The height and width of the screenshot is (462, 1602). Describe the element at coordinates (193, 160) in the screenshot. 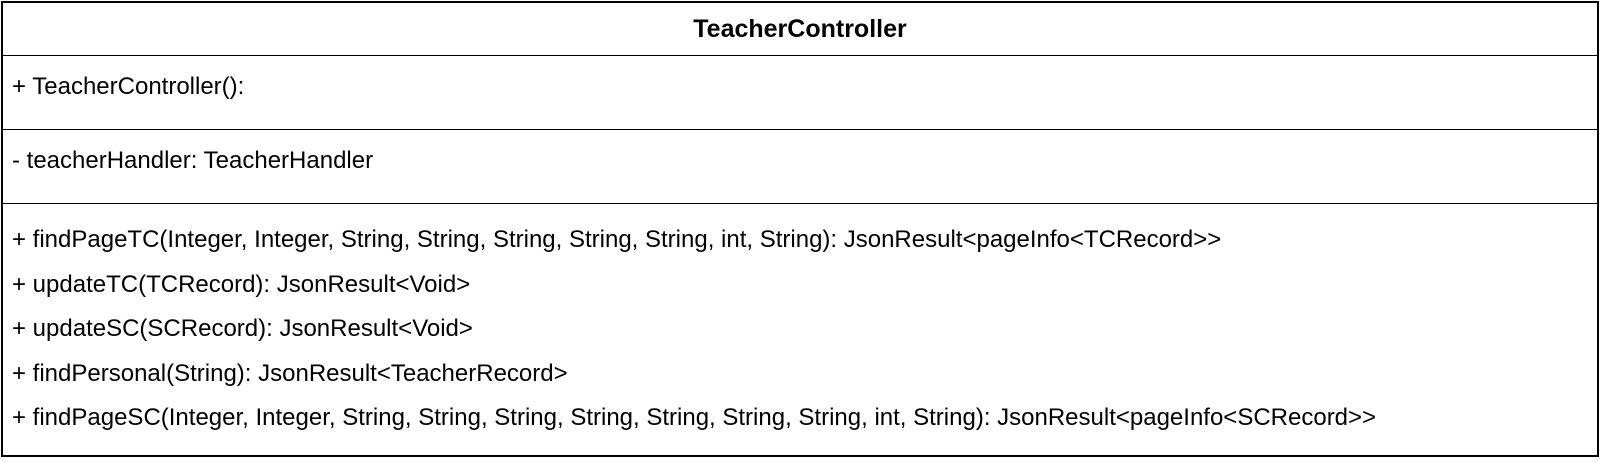

I see `attribute-member: - teacherHandler: TeacherHandler` at that location.